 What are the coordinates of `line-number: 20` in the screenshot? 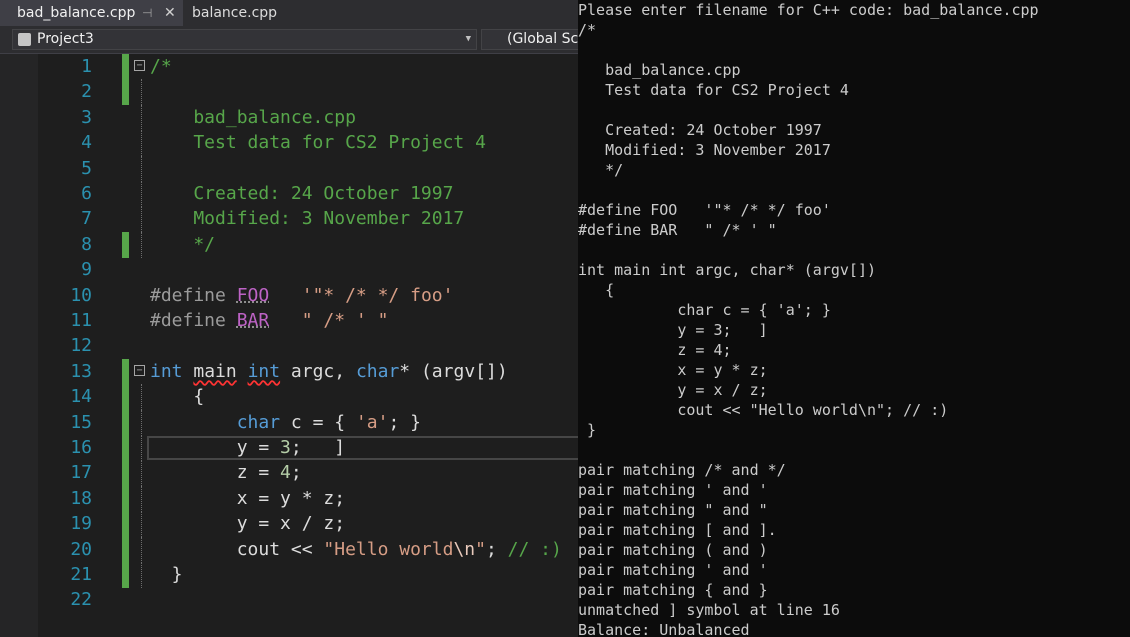 It's located at (81, 549).